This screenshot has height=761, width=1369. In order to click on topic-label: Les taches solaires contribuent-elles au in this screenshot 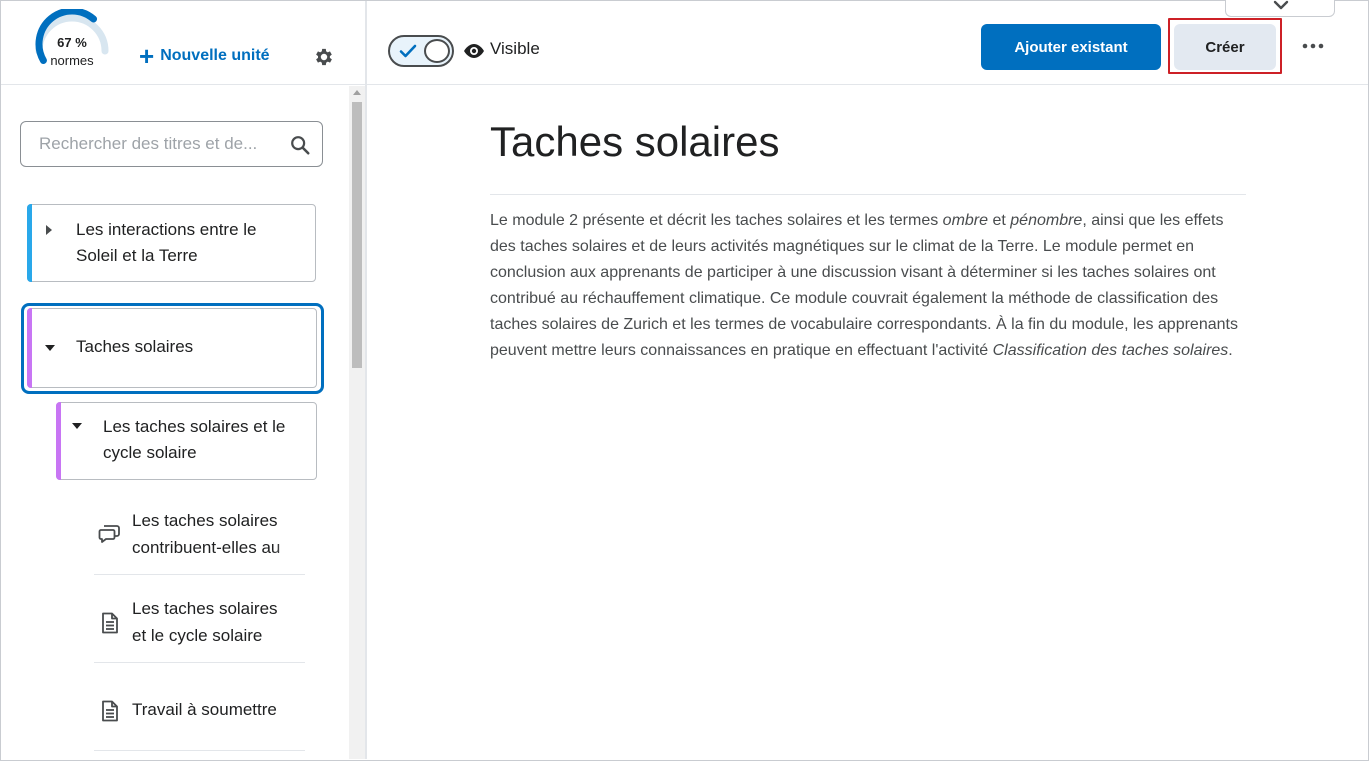, I will do `click(218, 534)`.